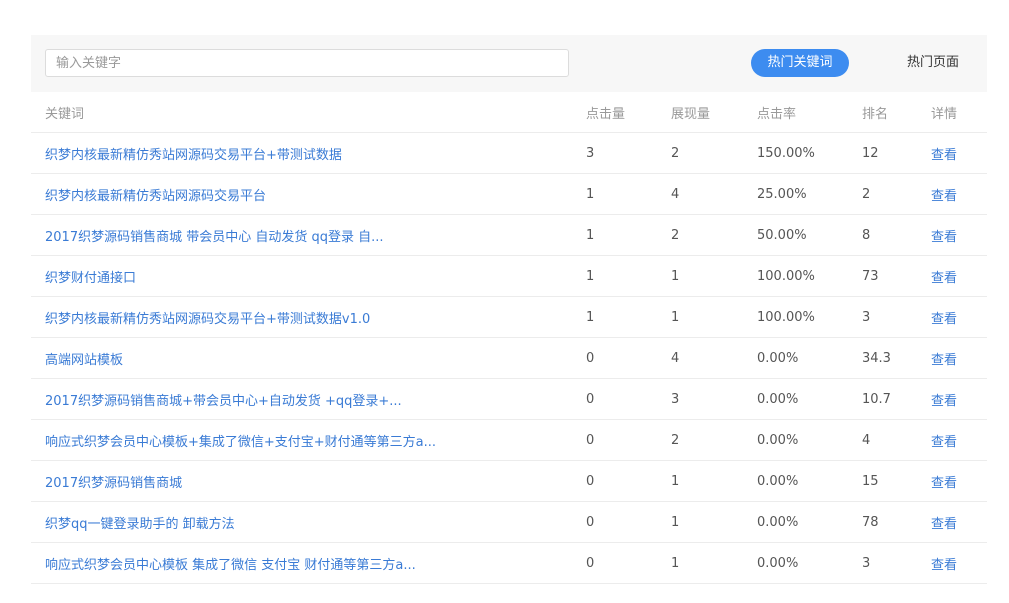  Describe the element at coordinates (155, 196) in the screenshot. I see `keyword-link: 织梦内核最新精仿秀站网源码交易平台` at that location.